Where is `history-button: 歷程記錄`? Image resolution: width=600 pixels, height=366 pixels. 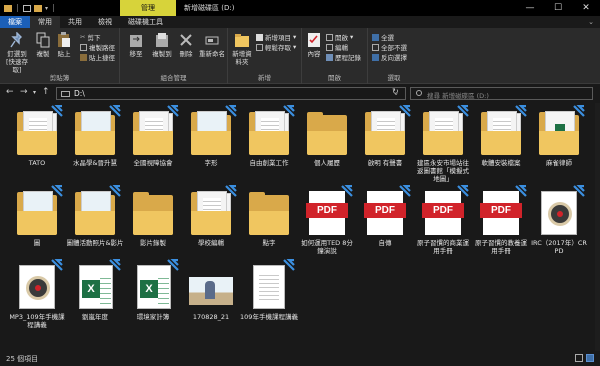 history-button: 歷程記錄 is located at coordinates (343, 57).